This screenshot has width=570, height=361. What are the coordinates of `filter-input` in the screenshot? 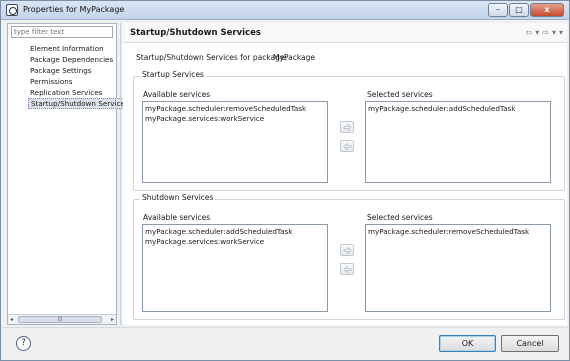 It's located at (62, 32).